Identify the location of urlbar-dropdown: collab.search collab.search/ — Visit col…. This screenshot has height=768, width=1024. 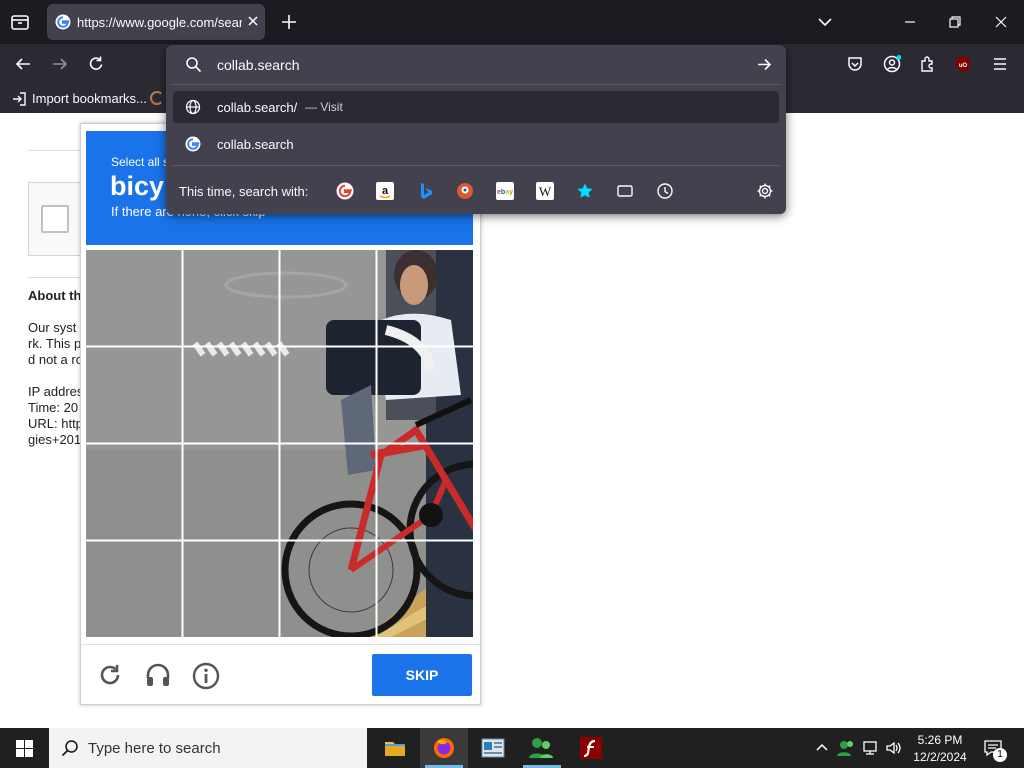
(476, 129).